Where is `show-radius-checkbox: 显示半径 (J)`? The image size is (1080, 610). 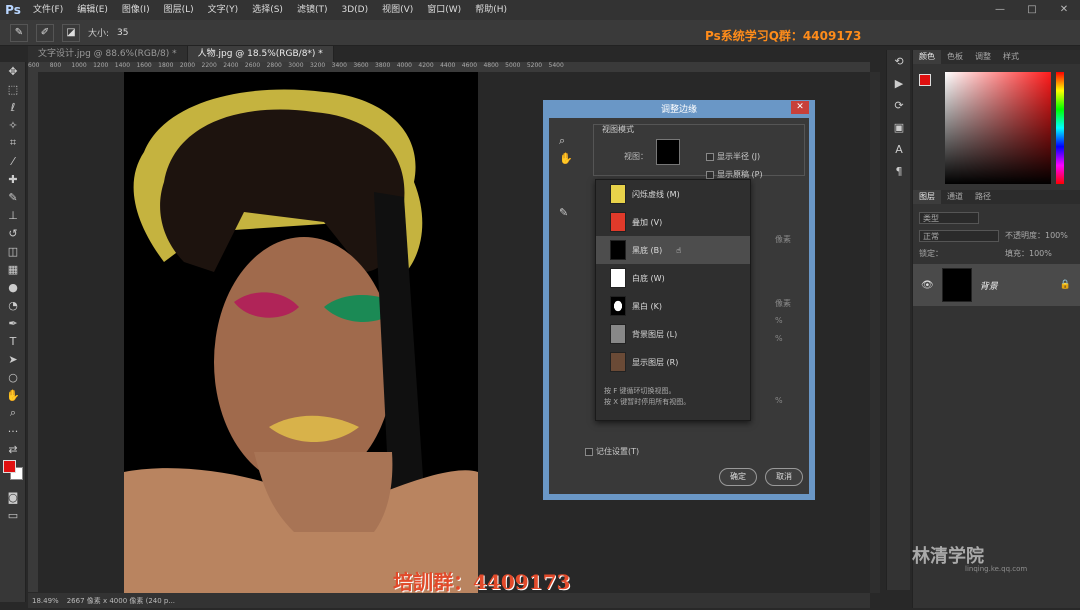 show-radius-checkbox: 显示半径 (J) is located at coordinates (733, 156).